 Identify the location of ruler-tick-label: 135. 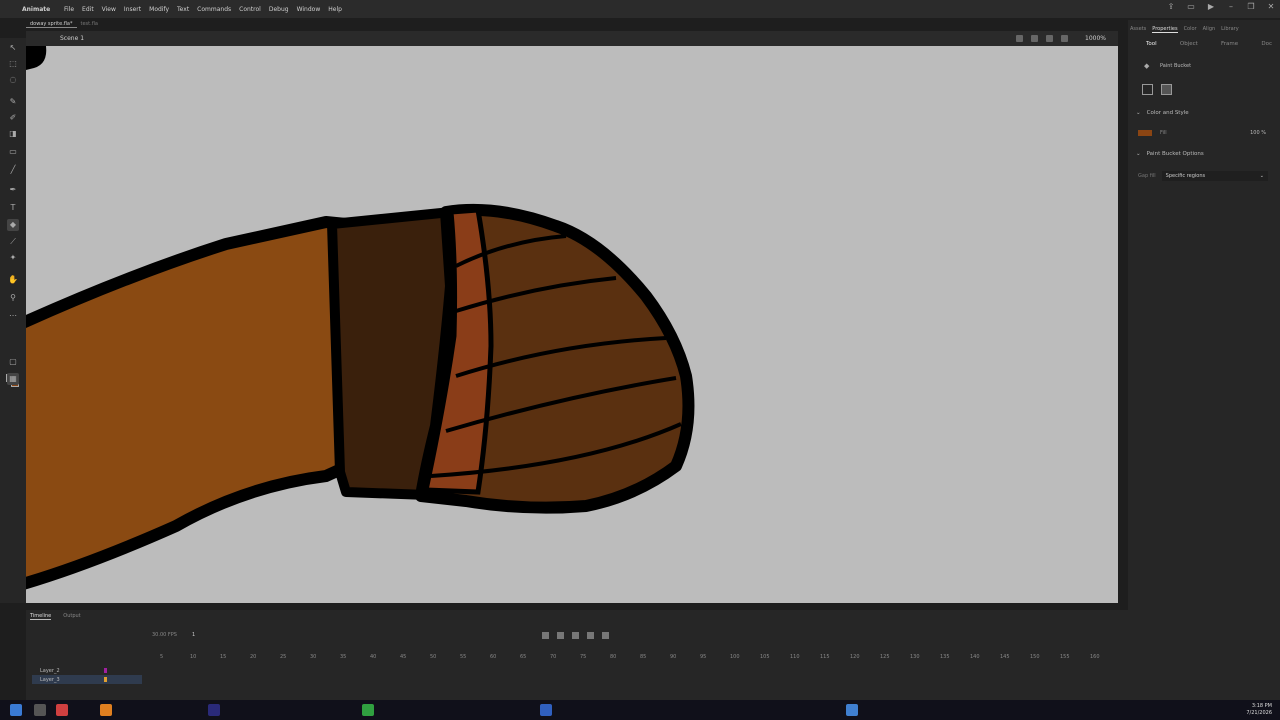
(945, 657).